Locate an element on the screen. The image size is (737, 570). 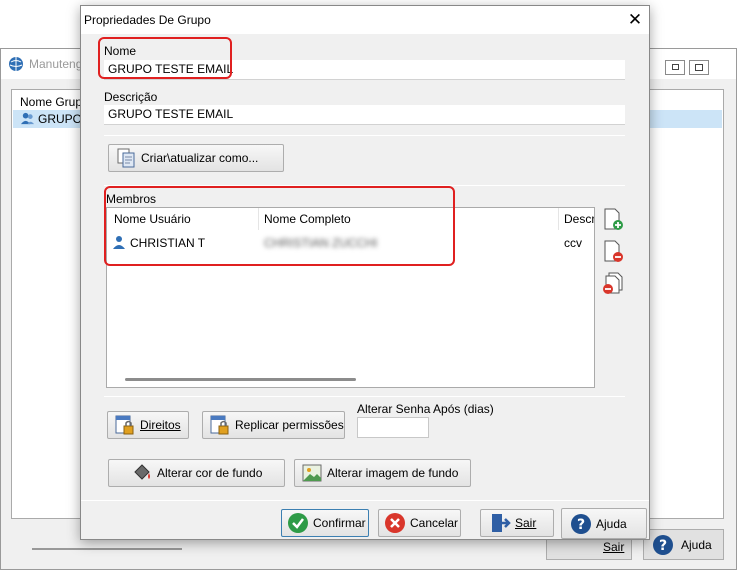
column-header-description: Descr is located at coordinates (579, 219).